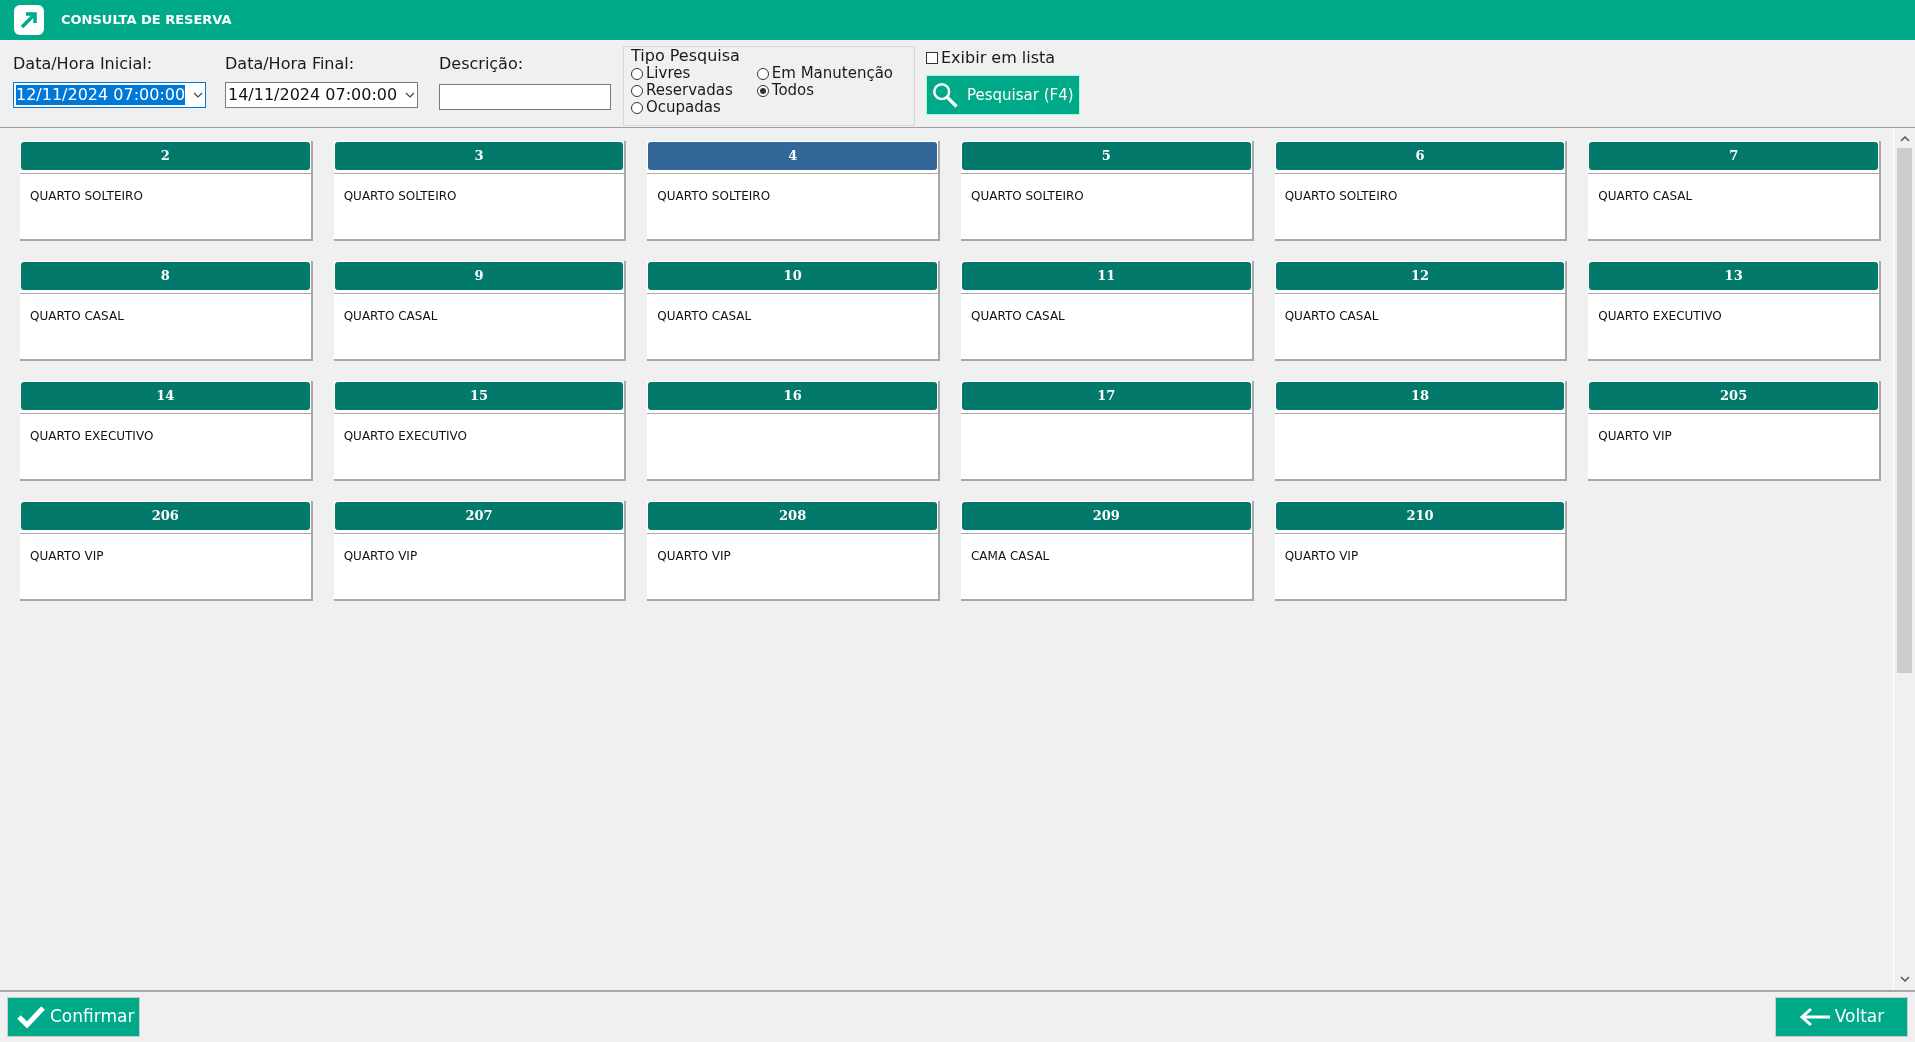 This screenshot has width=1915, height=1042. What do you see at coordinates (792, 276) in the screenshot?
I see `room-number-header: 10` at bounding box center [792, 276].